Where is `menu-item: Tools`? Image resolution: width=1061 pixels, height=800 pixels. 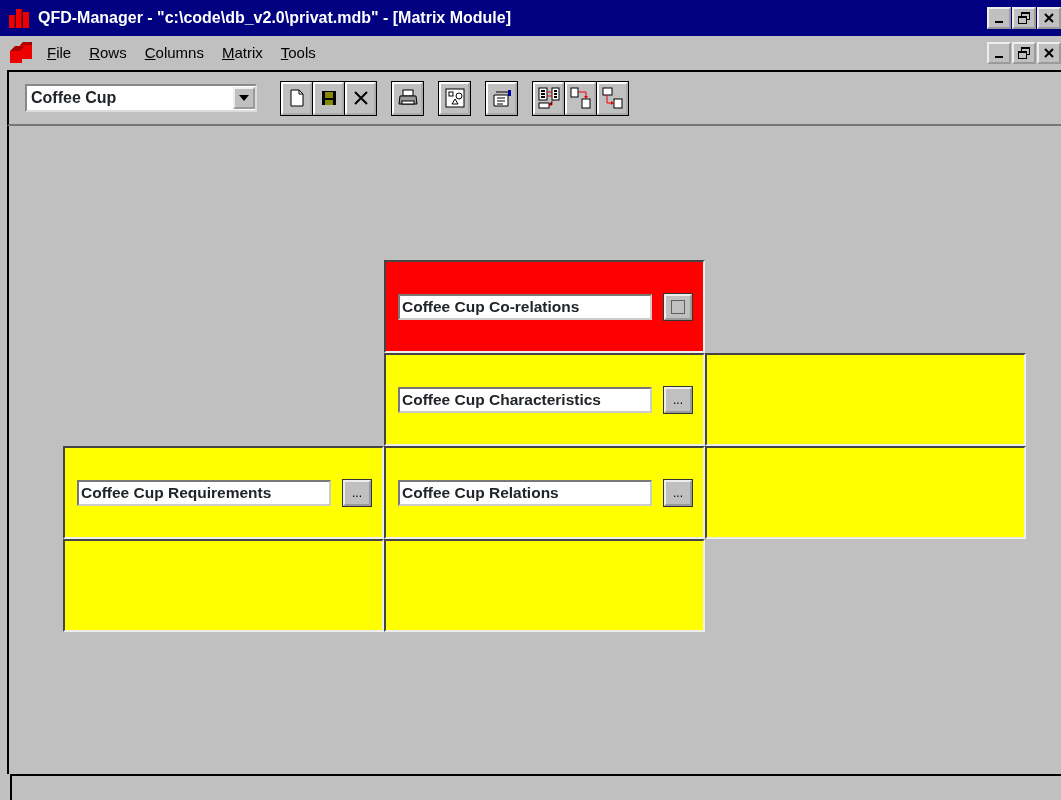
menu-item: Tools is located at coordinates (298, 53).